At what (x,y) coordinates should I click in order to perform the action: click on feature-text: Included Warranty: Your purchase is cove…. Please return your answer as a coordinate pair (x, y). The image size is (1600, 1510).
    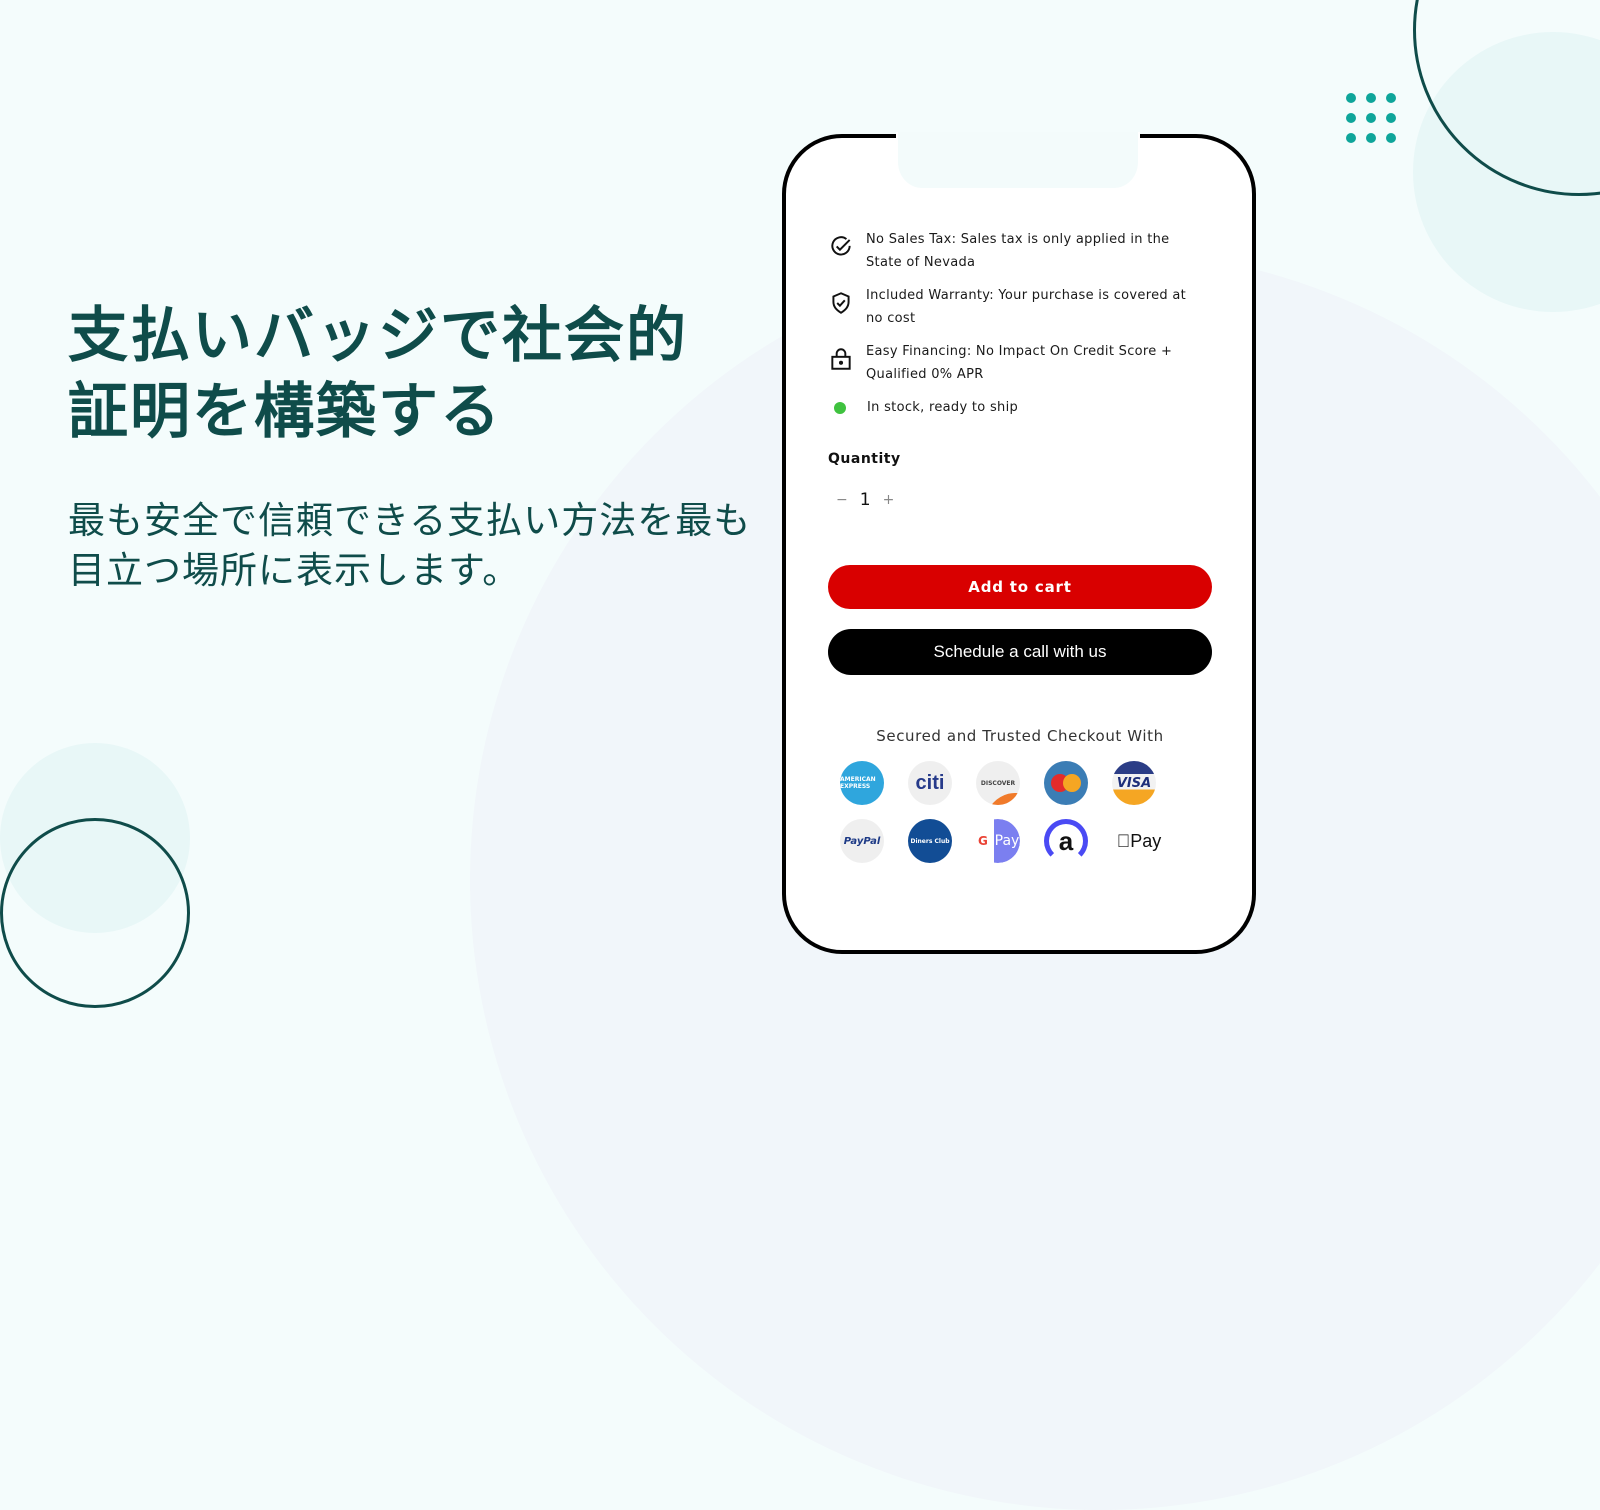
    Looking at the image, I should click on (1026, 307).